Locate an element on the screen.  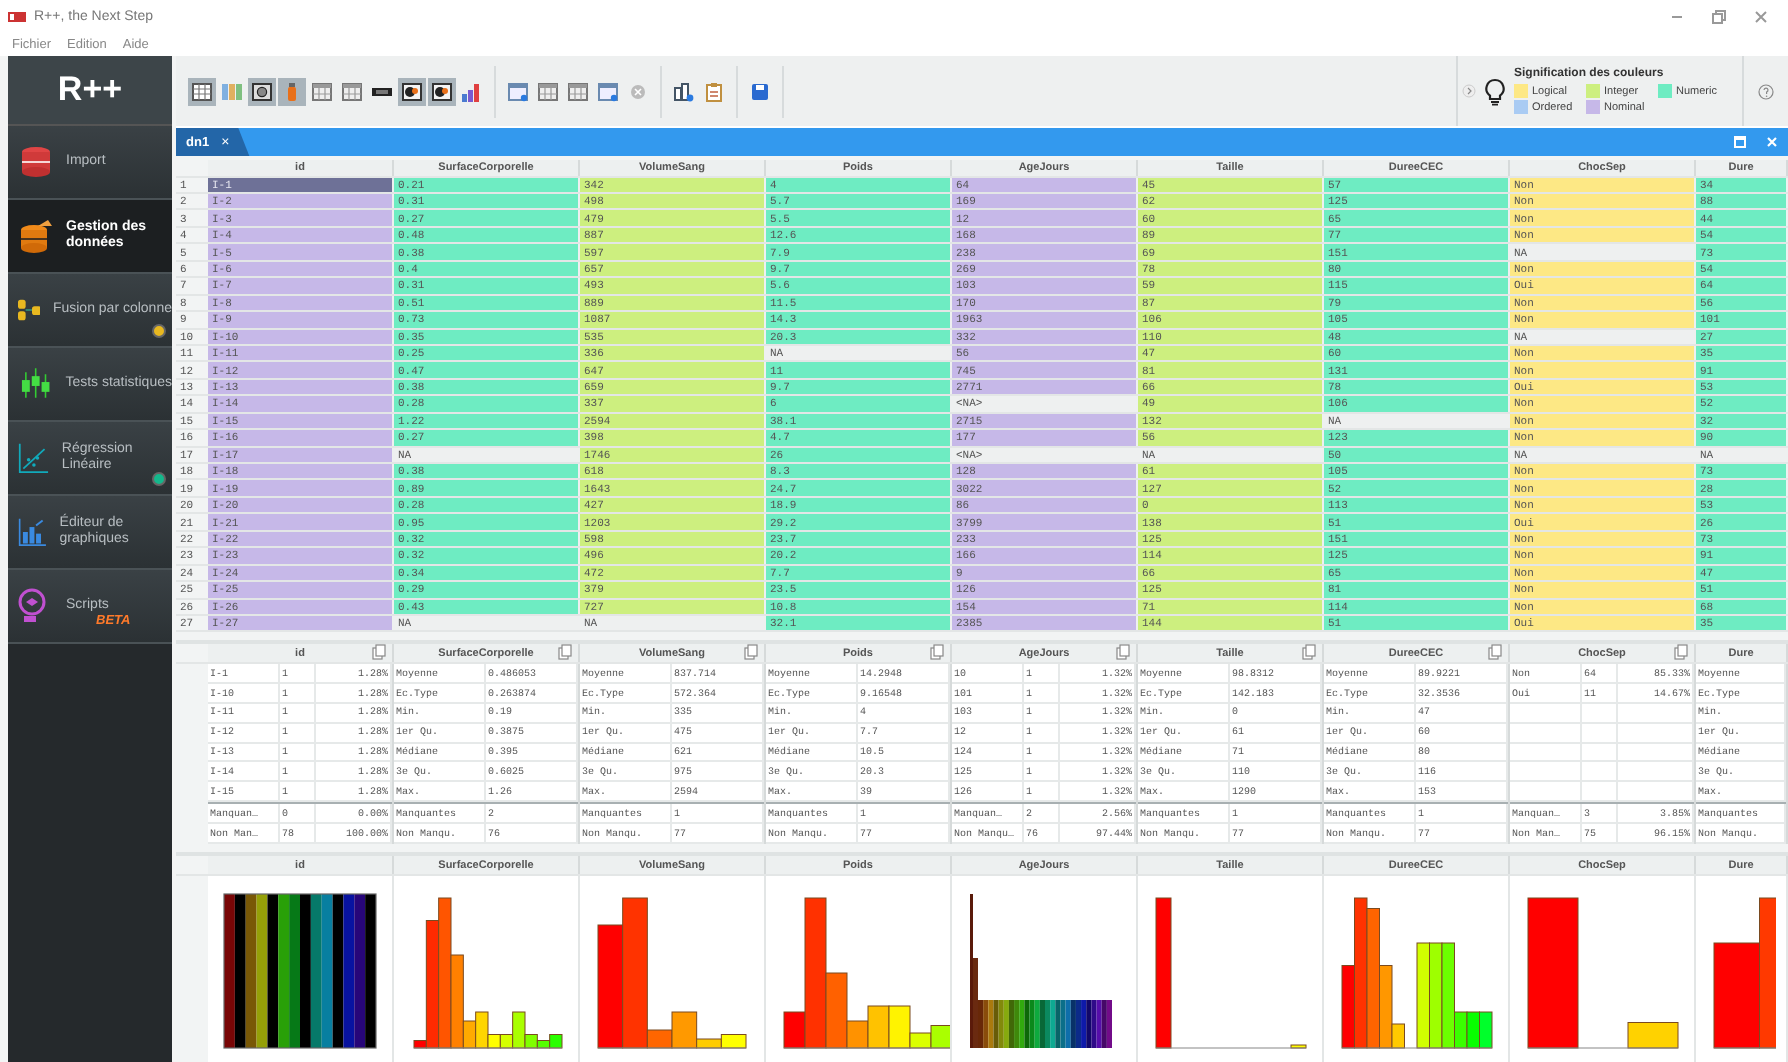
app-icon is located at coordinates (17, 17).